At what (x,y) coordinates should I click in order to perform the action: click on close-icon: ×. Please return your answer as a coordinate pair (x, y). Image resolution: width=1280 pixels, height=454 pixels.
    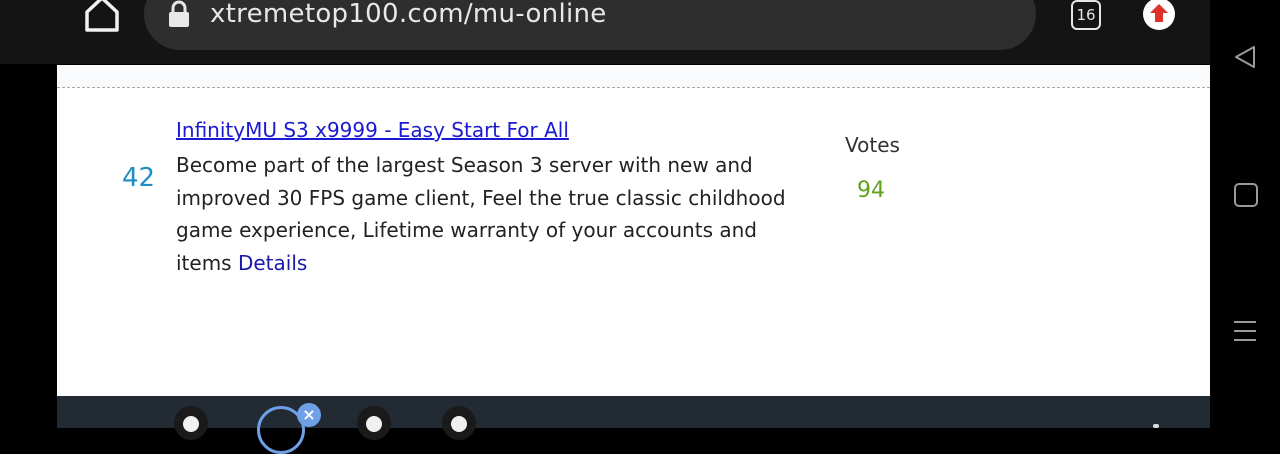
    Looking at the image, I should click on (309, 415).